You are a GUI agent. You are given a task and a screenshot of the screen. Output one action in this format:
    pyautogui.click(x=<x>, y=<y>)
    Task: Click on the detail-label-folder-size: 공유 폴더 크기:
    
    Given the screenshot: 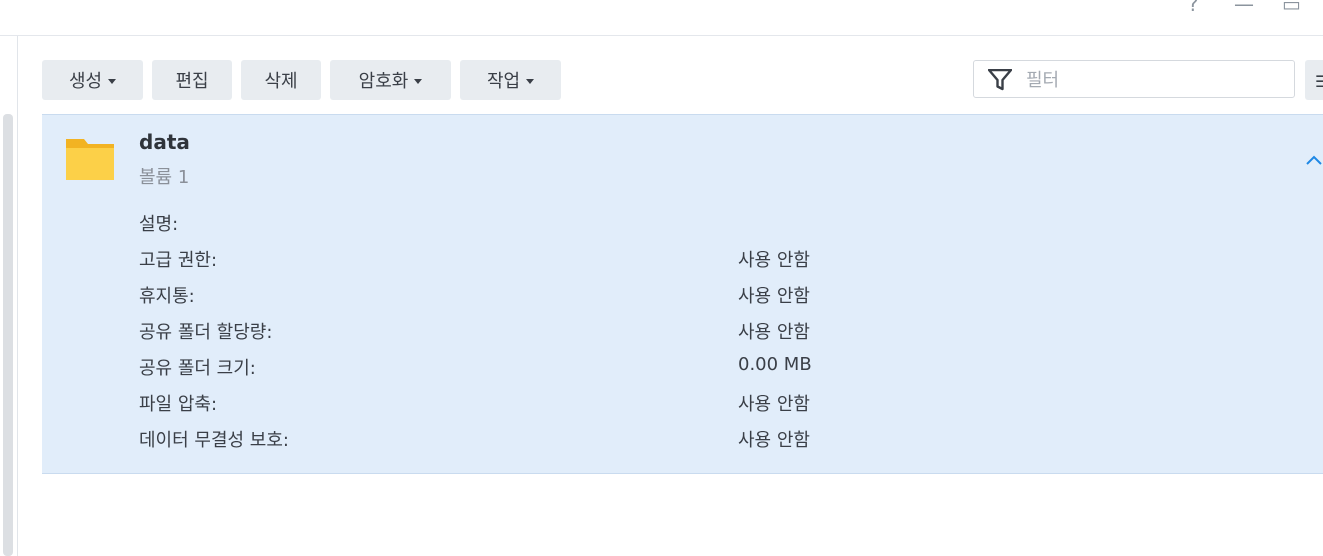 What is the action you would take?
    pyautogui.click(x=197, y=368)
    